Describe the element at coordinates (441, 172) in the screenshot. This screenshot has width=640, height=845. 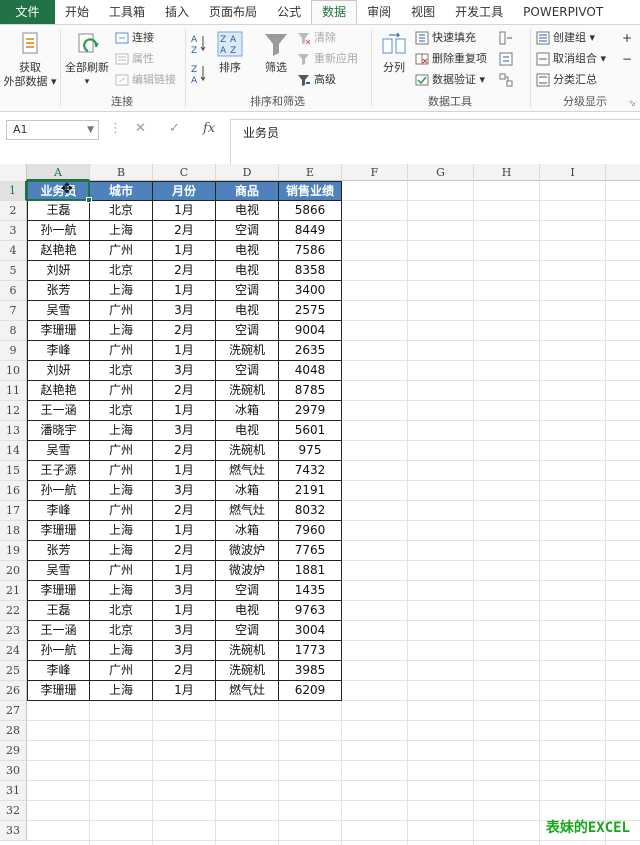
I see `column-header-g: G` at that location.